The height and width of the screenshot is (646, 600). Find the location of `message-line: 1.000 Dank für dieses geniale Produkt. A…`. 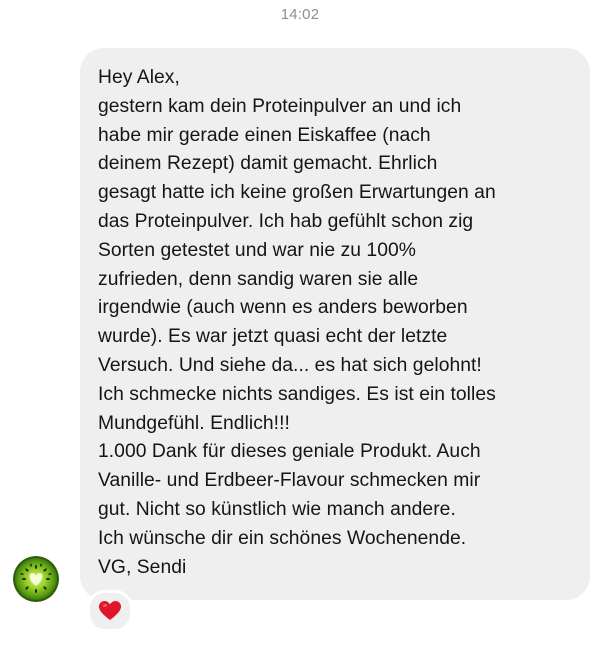

message-line: 1.000 Dank für dieses geniale Produkt. A… is located at coordinates (289, 452).